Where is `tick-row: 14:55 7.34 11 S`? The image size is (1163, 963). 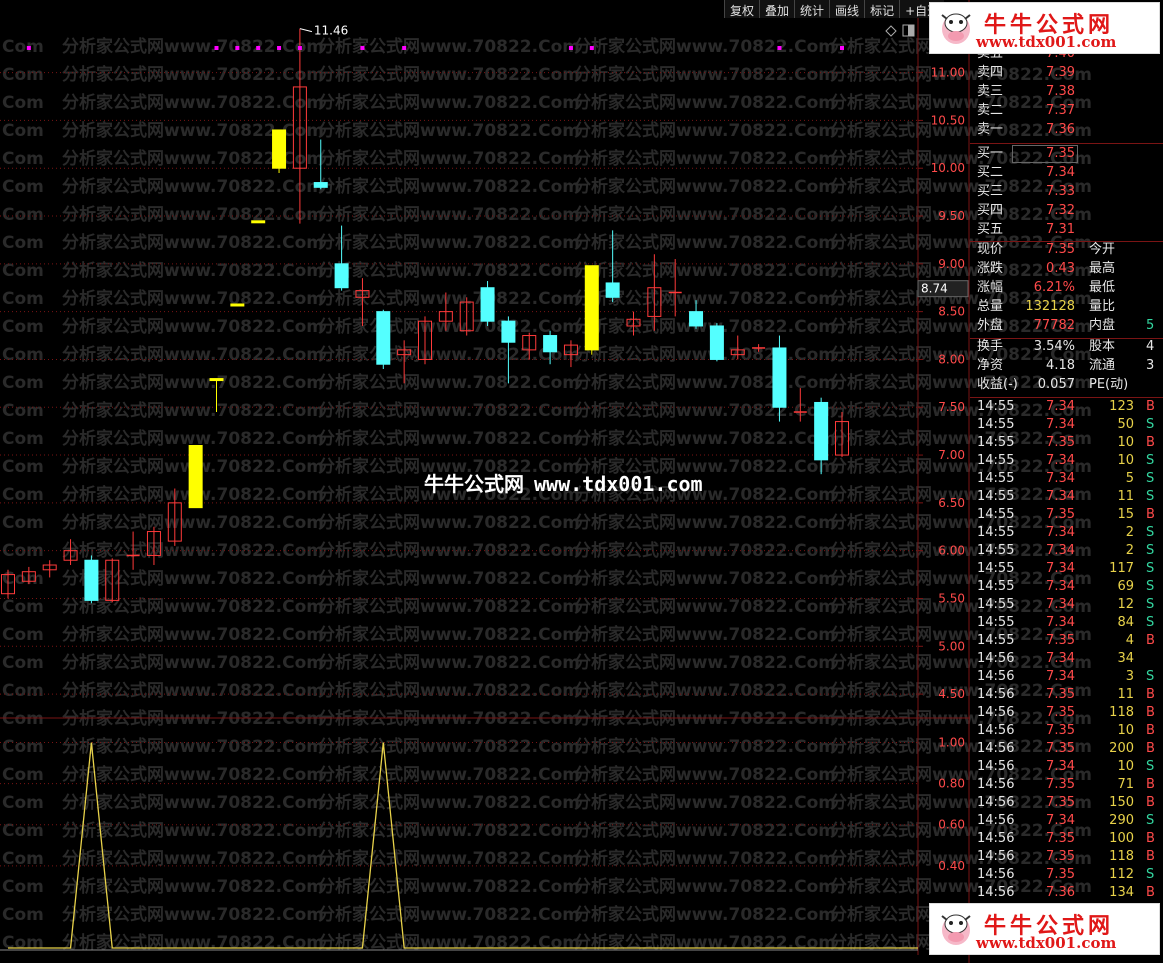 tick-row: 14:55 7.34 11 S is located at coordinates (1066, 497).